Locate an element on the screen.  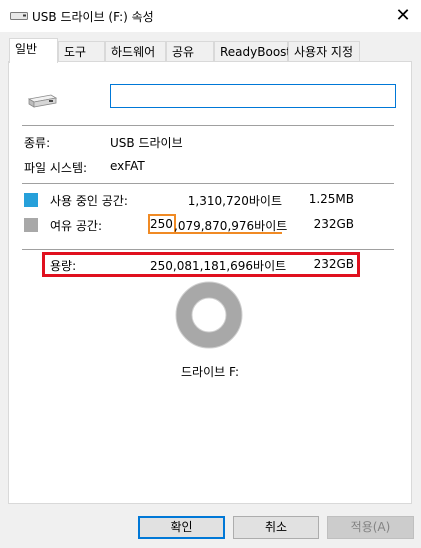
free-space-label: 여유 공간: is located at coordinates (76, 226).